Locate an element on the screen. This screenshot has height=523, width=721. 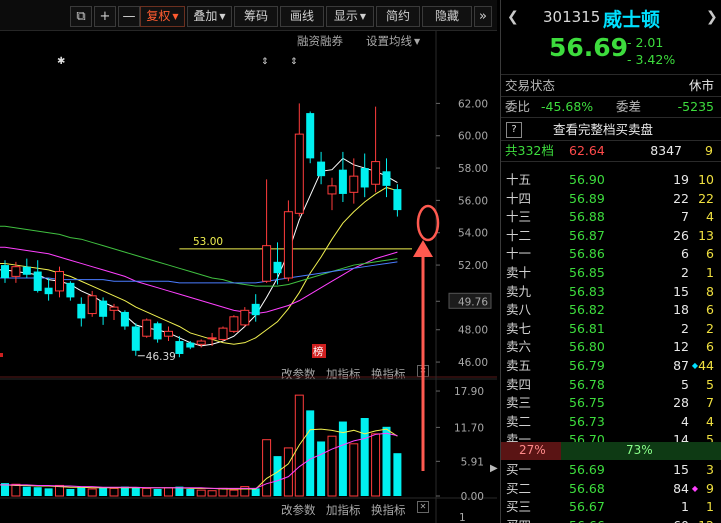
annotation-arrow-head is located at coordinates (423, 248).